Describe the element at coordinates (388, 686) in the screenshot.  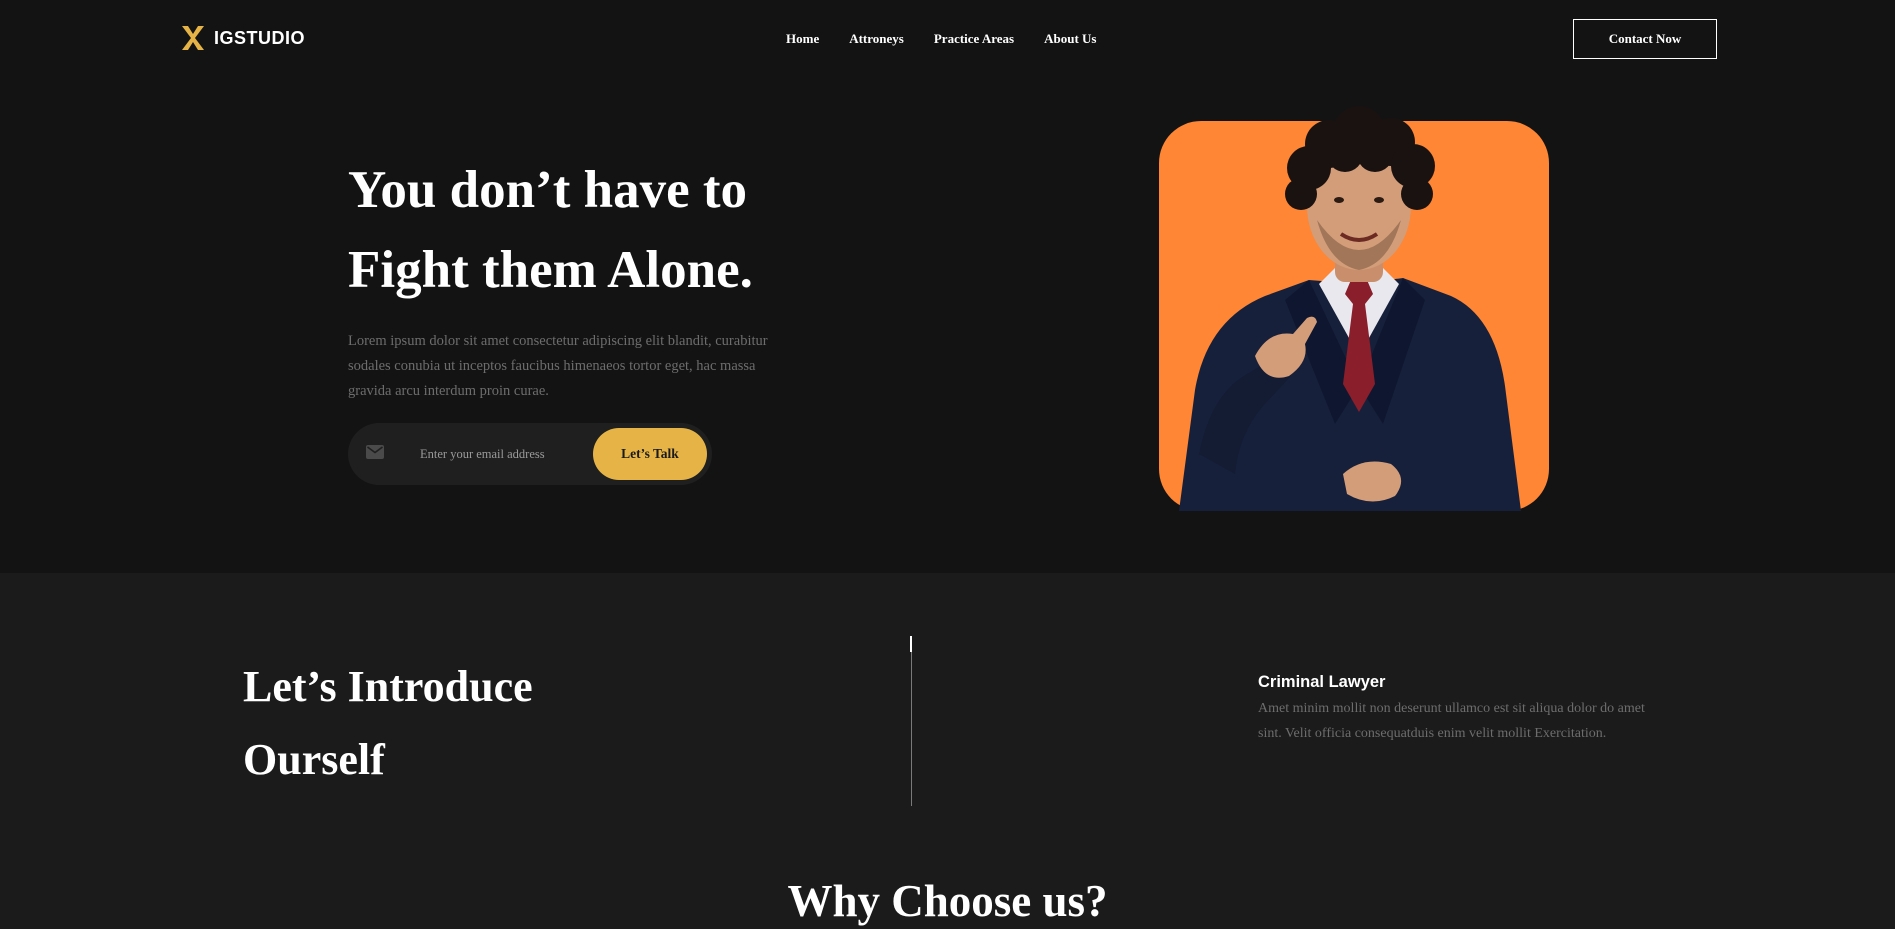
I see `intro-title-line-1: Let’s Introduce` at that location.